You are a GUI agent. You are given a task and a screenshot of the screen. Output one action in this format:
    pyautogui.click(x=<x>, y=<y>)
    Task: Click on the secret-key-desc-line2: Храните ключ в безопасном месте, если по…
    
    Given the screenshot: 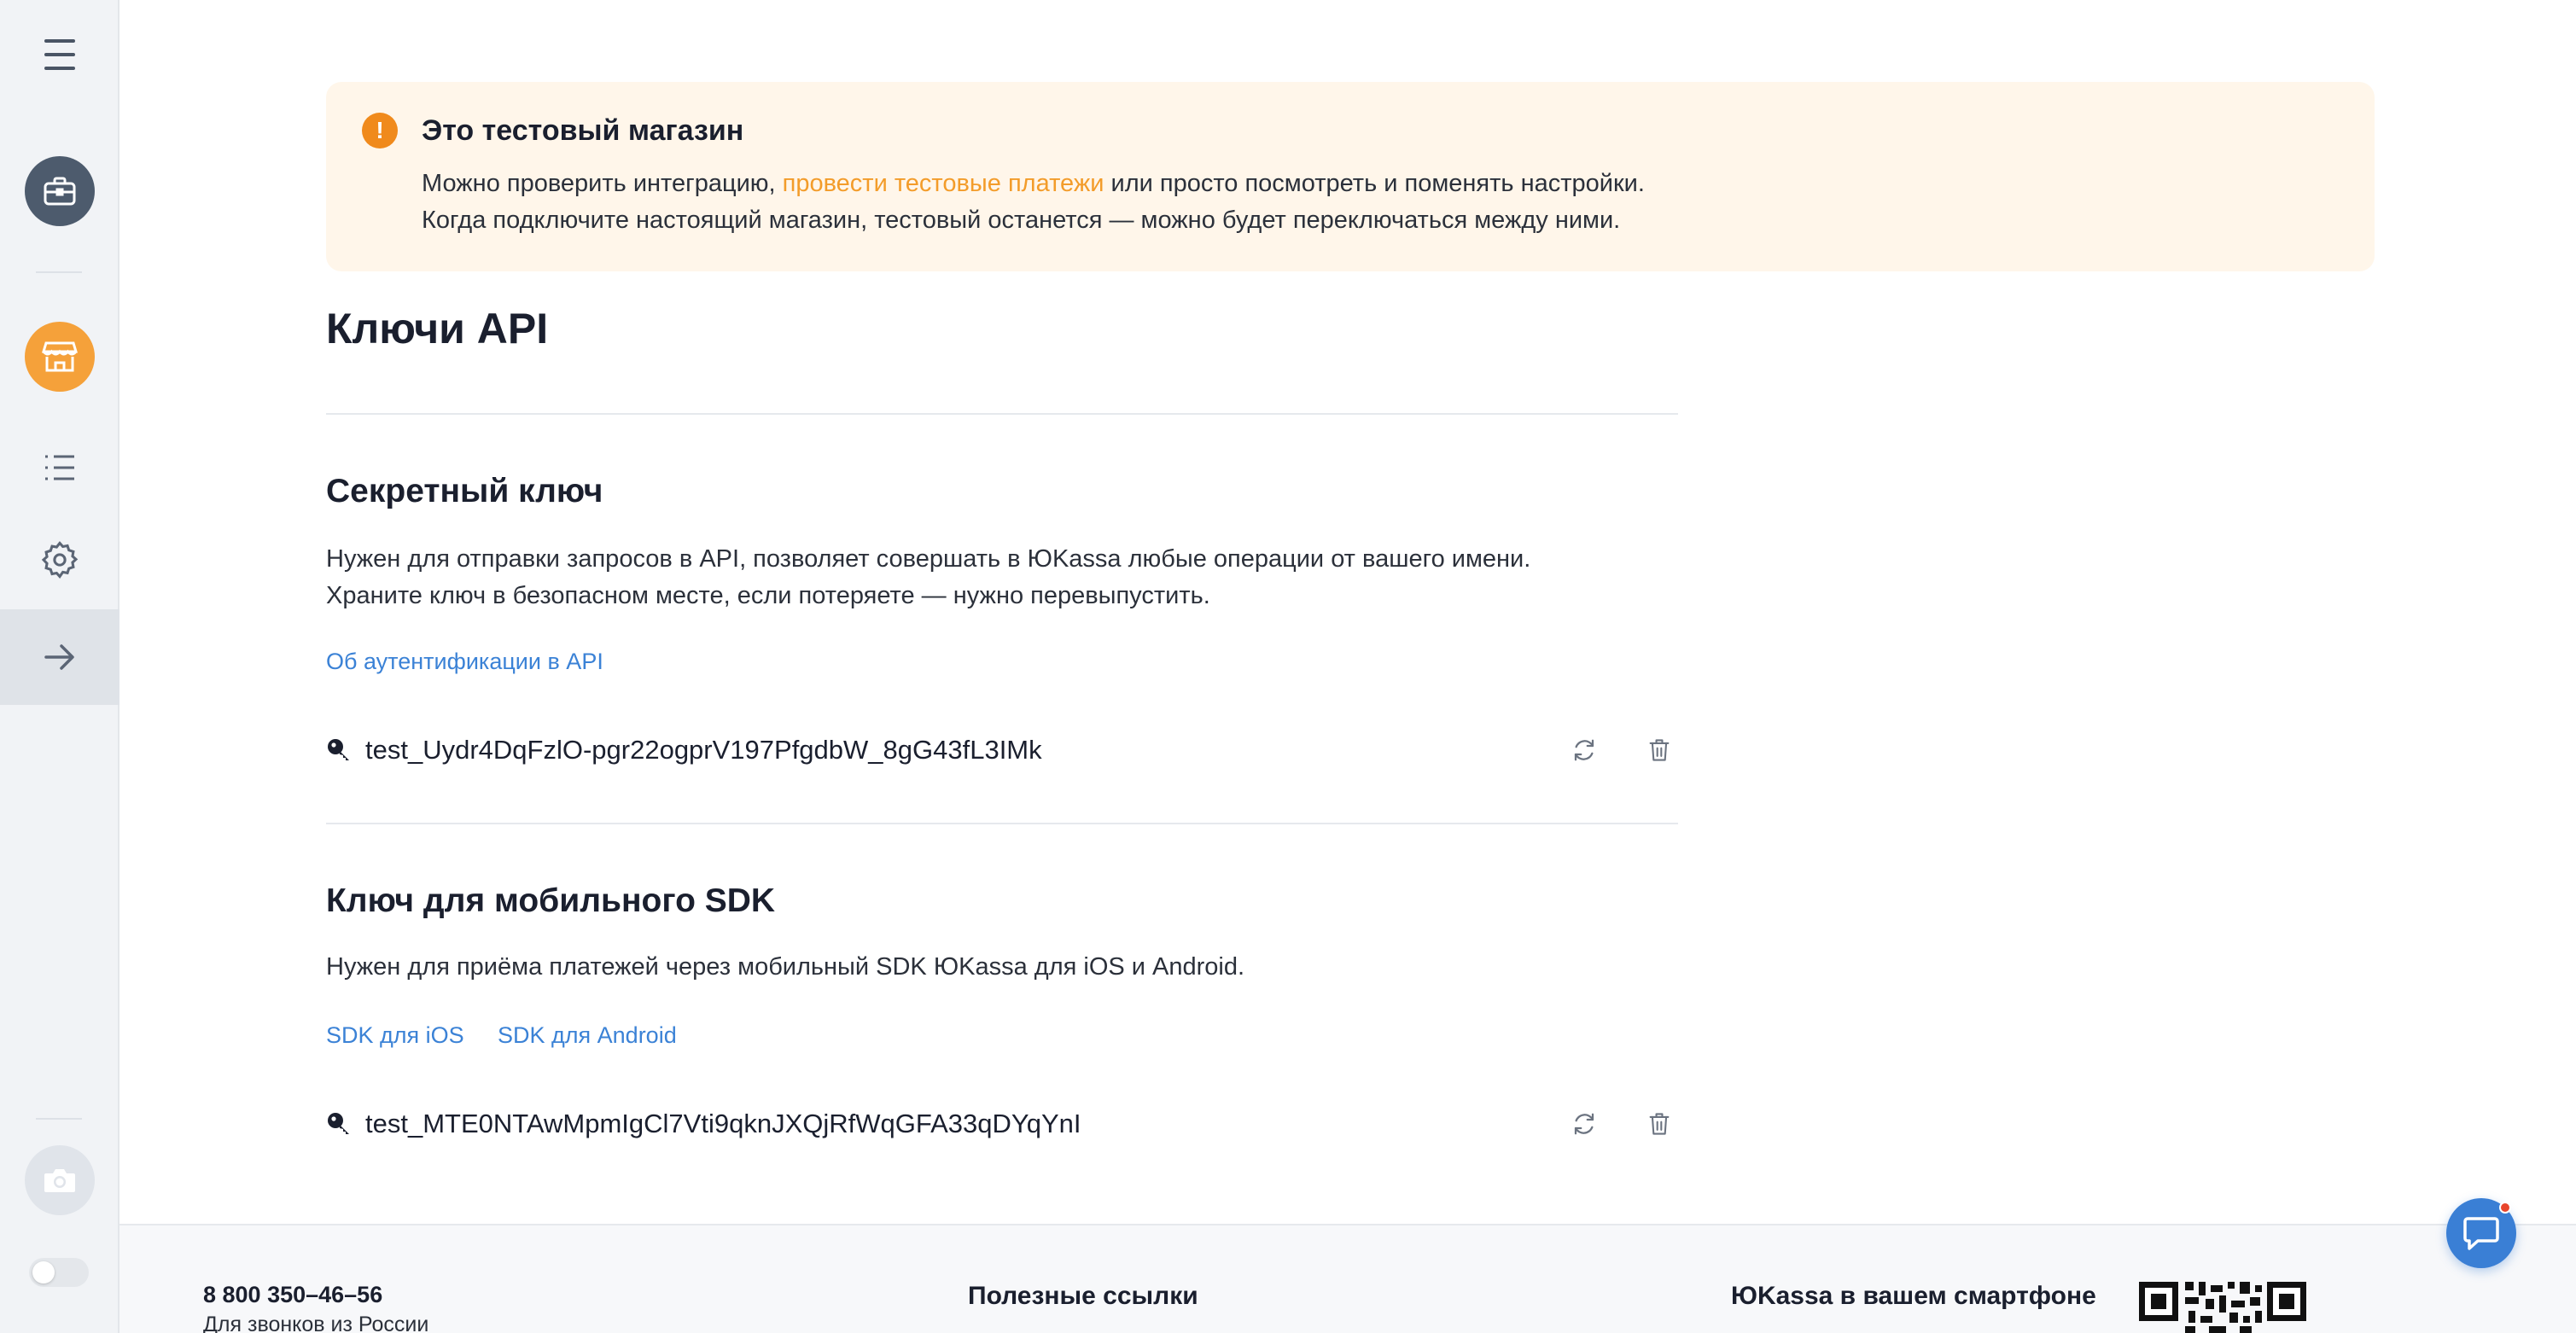 What is the action you would take?
    pyautogui.click(x=768, y=595)
    